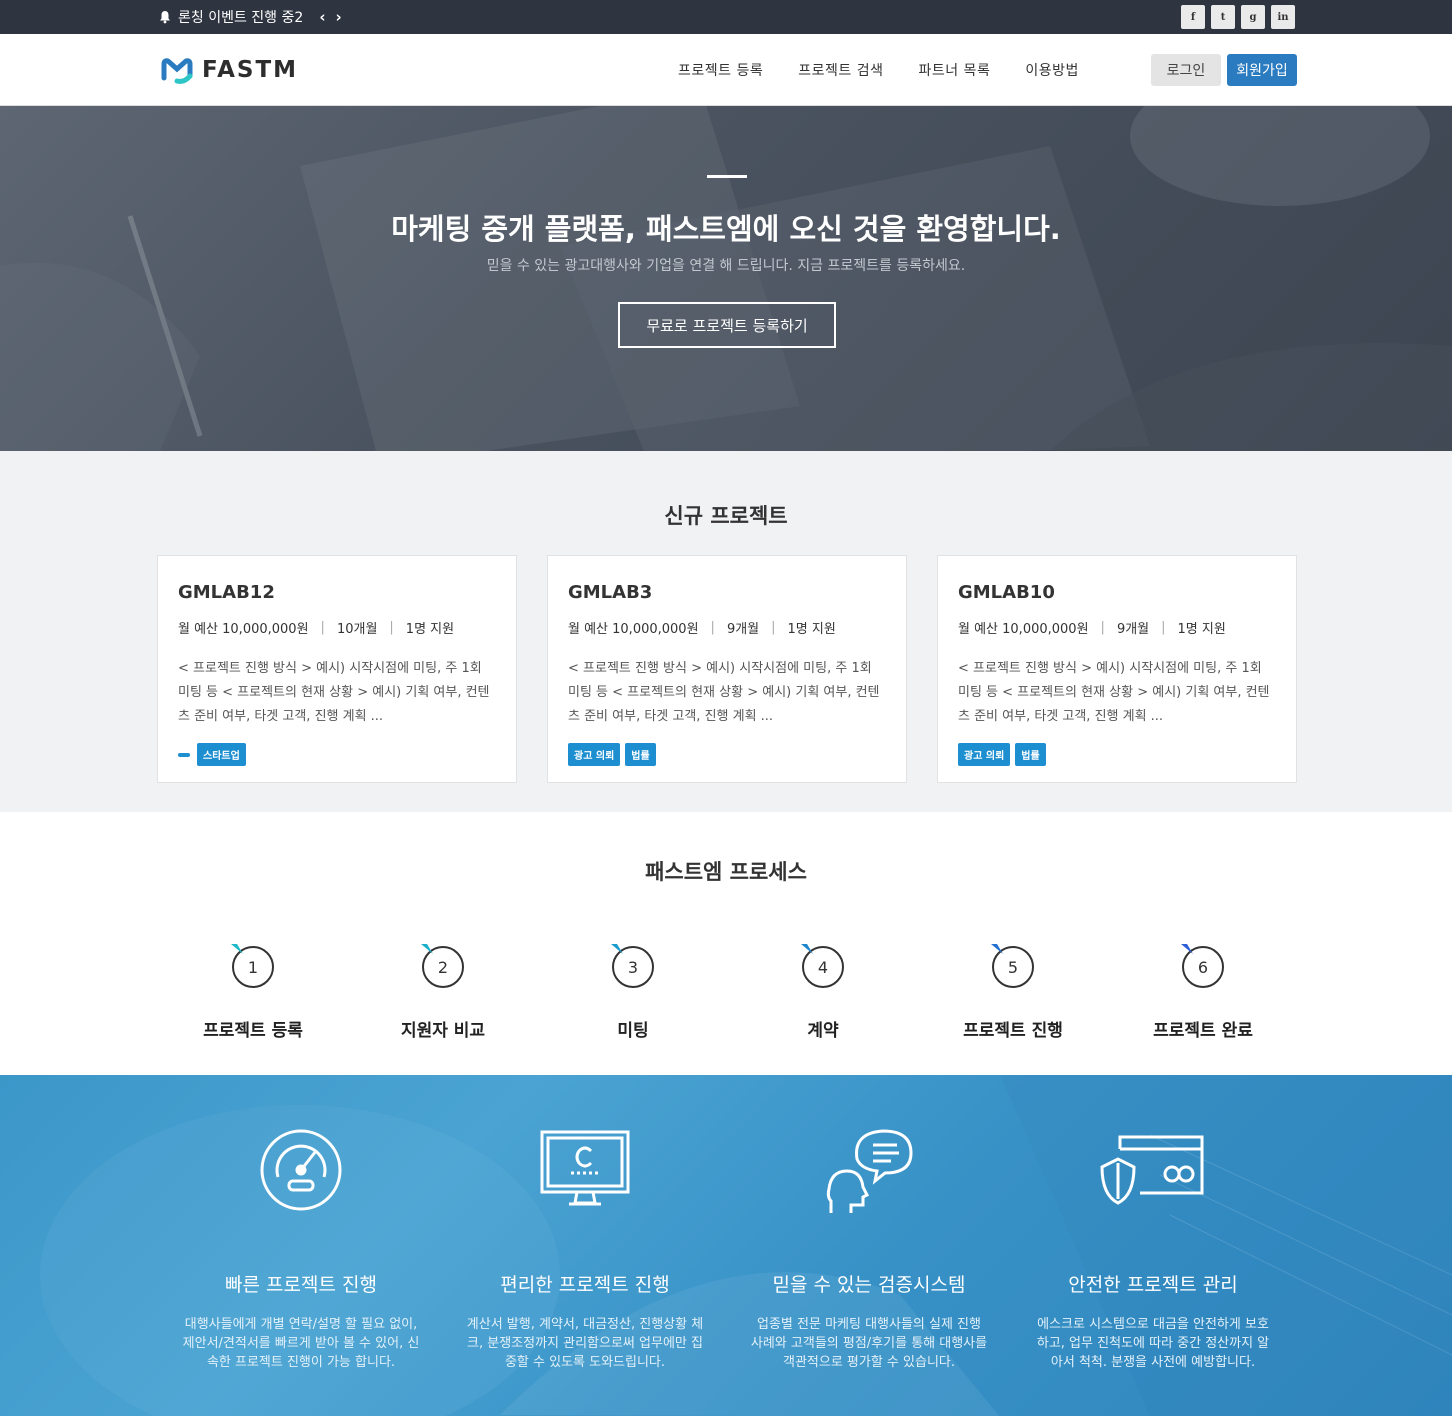  I want to click on monitor-icon, so click(585, 1168).